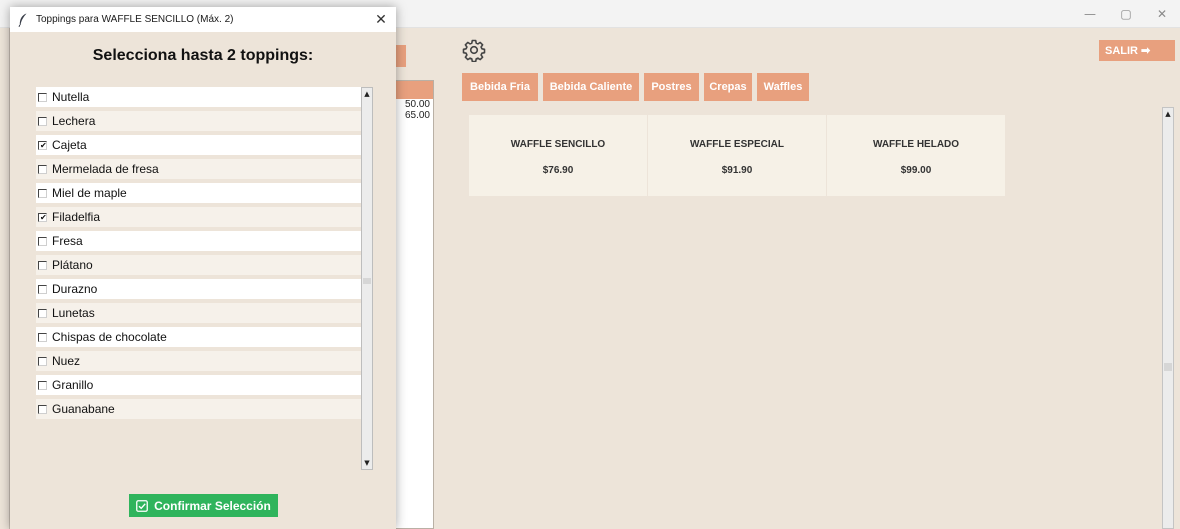 This screenshot has height=529, width=1180. What do you see at coordinates (401, 56) in the screenshot?
I see `order-panel-button` at bounding box center [401, 56].